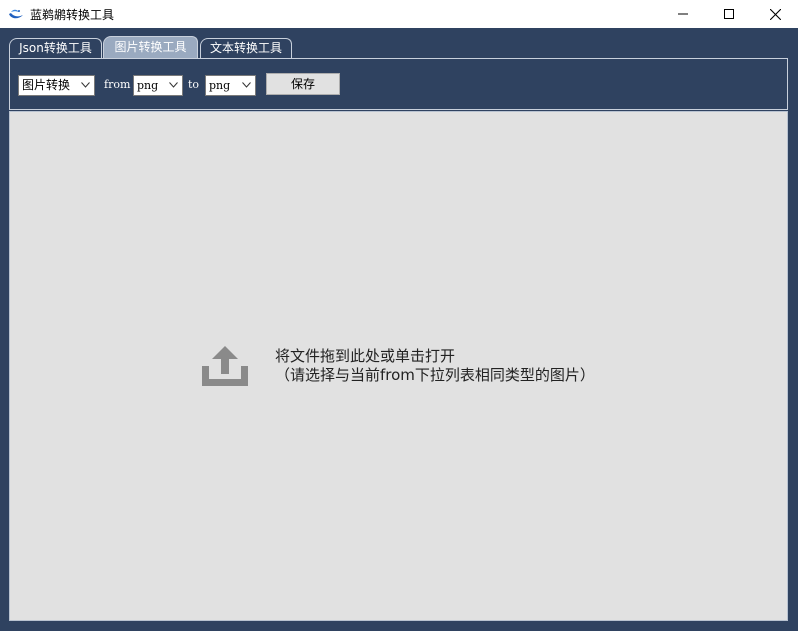 Image resolution: width=798 pixels, height=631 pixels. I want to click on mode-select-value: 图片转换, so click(46, 85).